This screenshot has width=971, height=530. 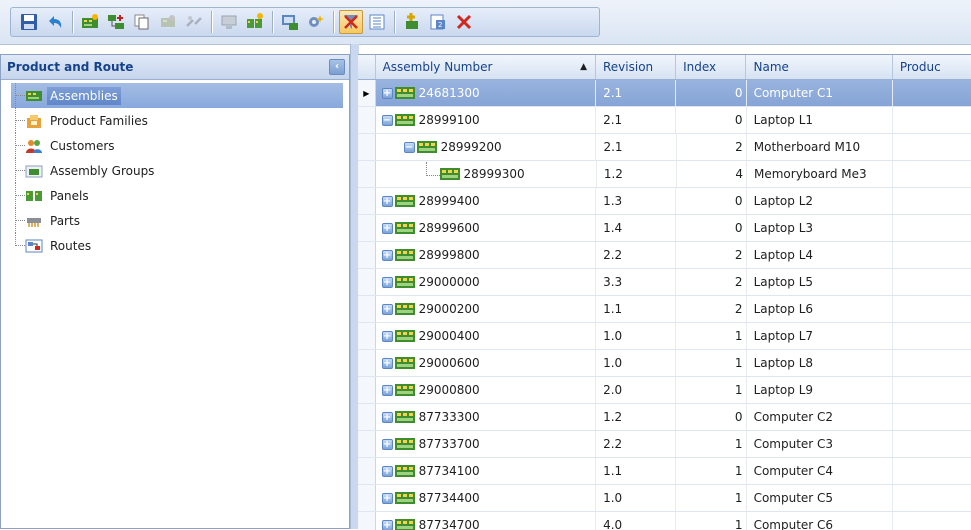 What do you see at coordinates (90, 22) in the screenshot?
I see `new-assembly-button` at bounding box center [90, 22].